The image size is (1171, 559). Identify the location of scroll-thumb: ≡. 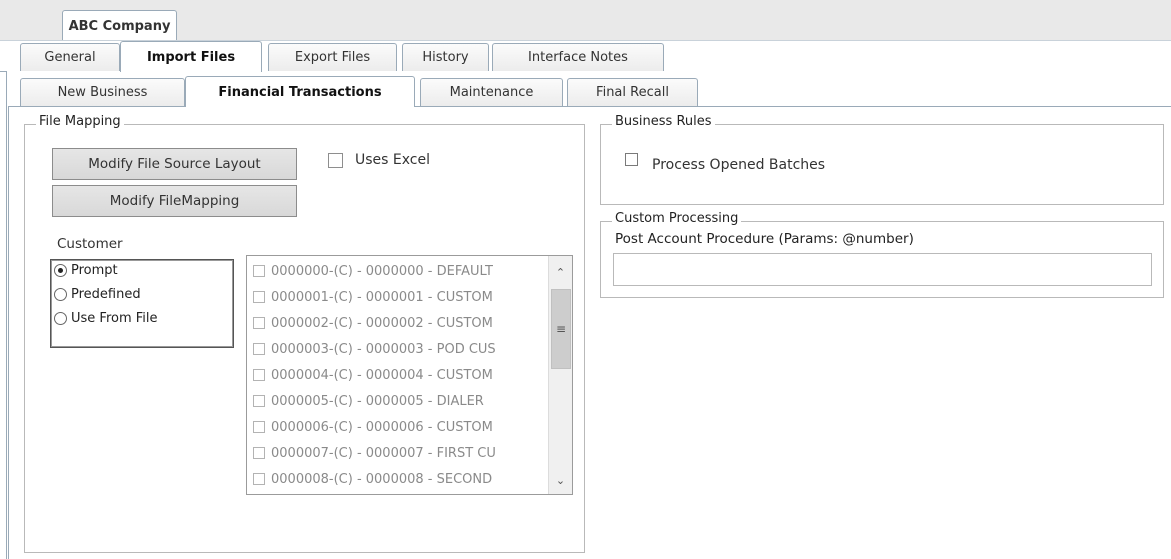
(561, 329).